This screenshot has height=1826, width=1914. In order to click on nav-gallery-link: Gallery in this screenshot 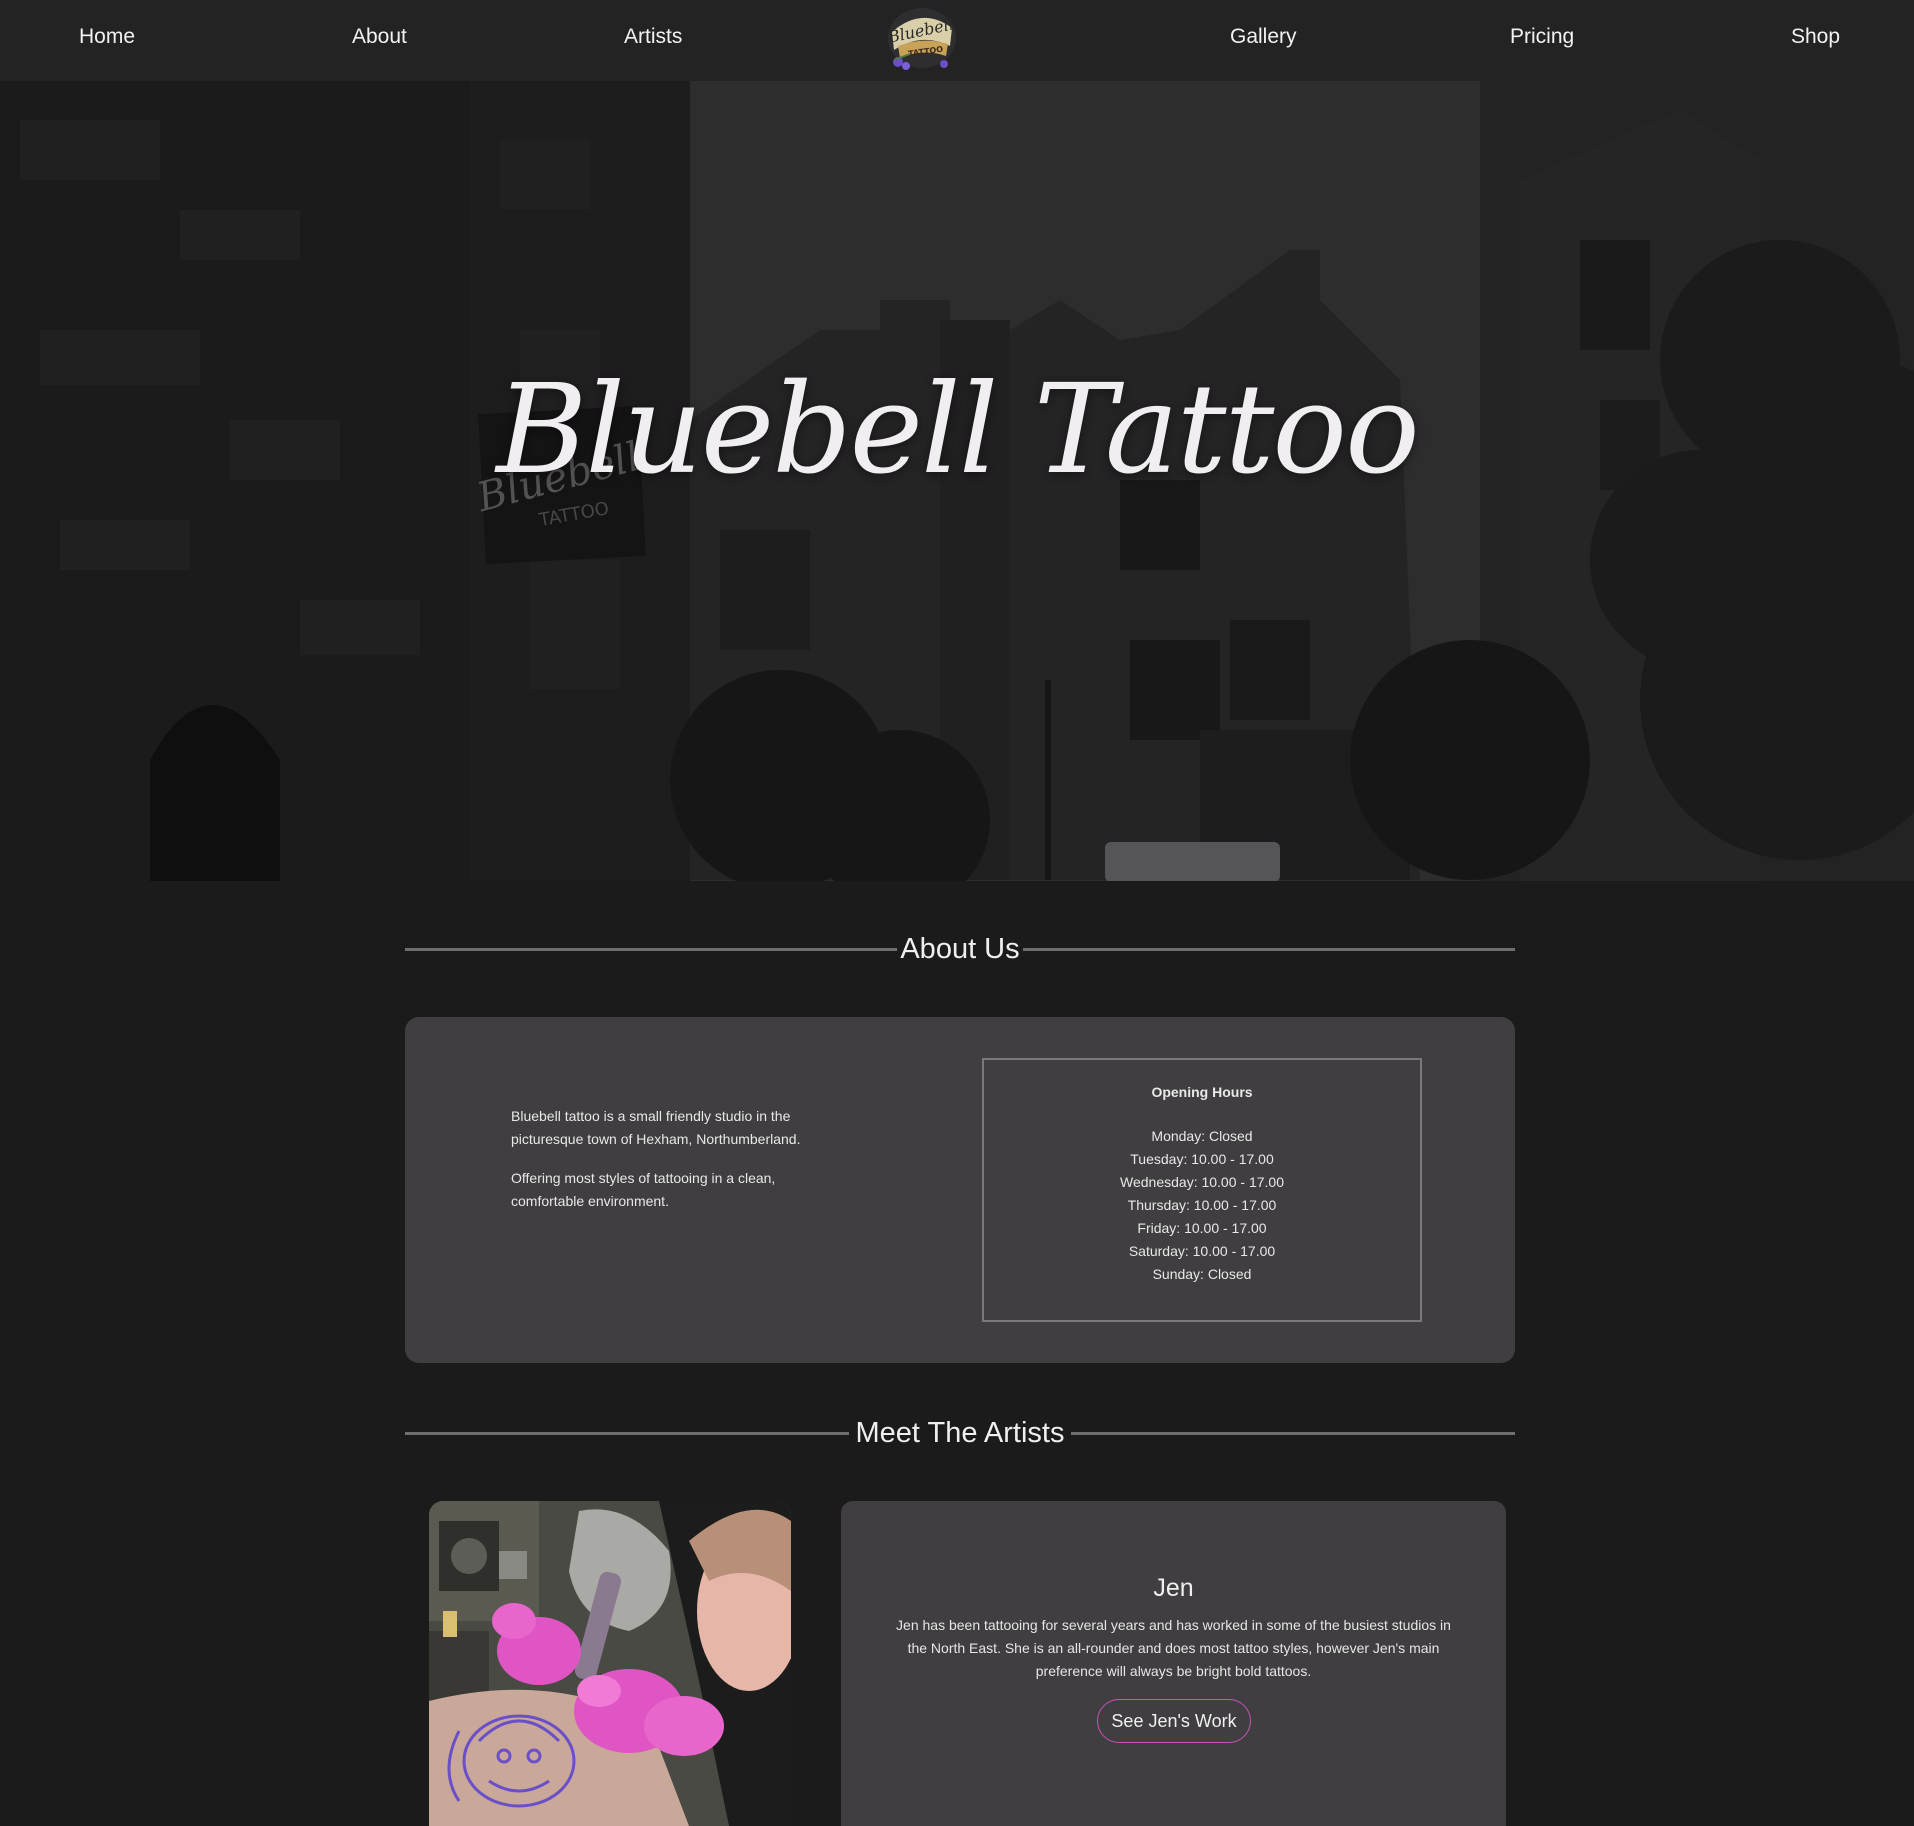, I will do `click(1263, 37)`.